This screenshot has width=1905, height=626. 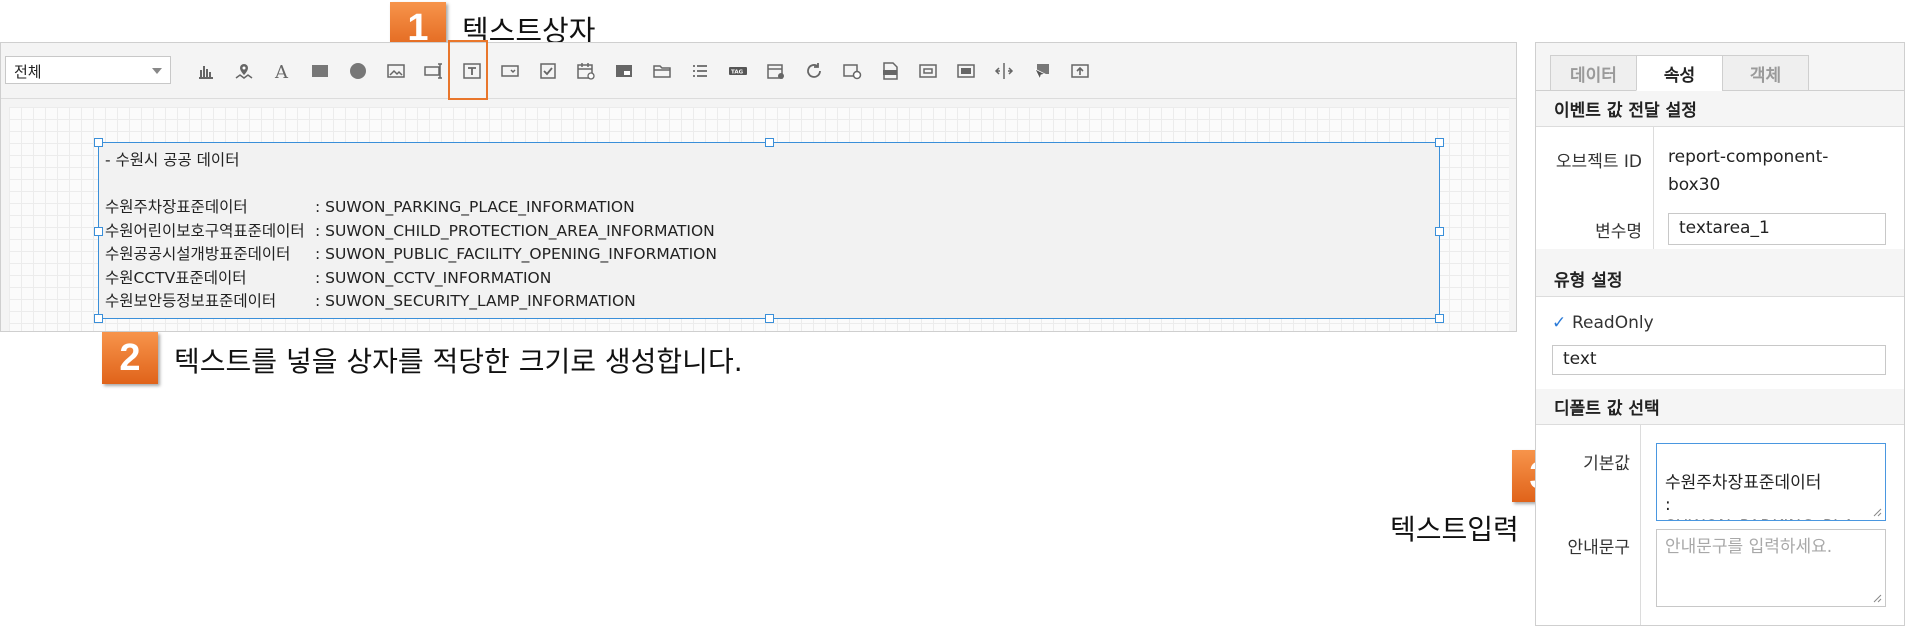 I want to click on frame-icon, so click(x=928, y=71).